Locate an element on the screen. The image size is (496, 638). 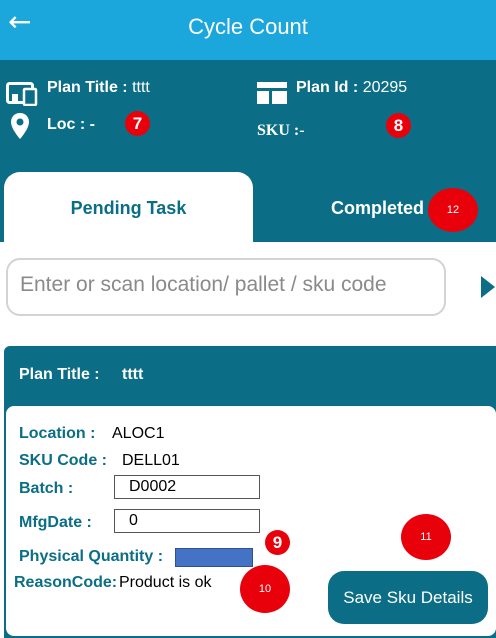
plan-id-value: 20295 is located at coordinates (385, 87).